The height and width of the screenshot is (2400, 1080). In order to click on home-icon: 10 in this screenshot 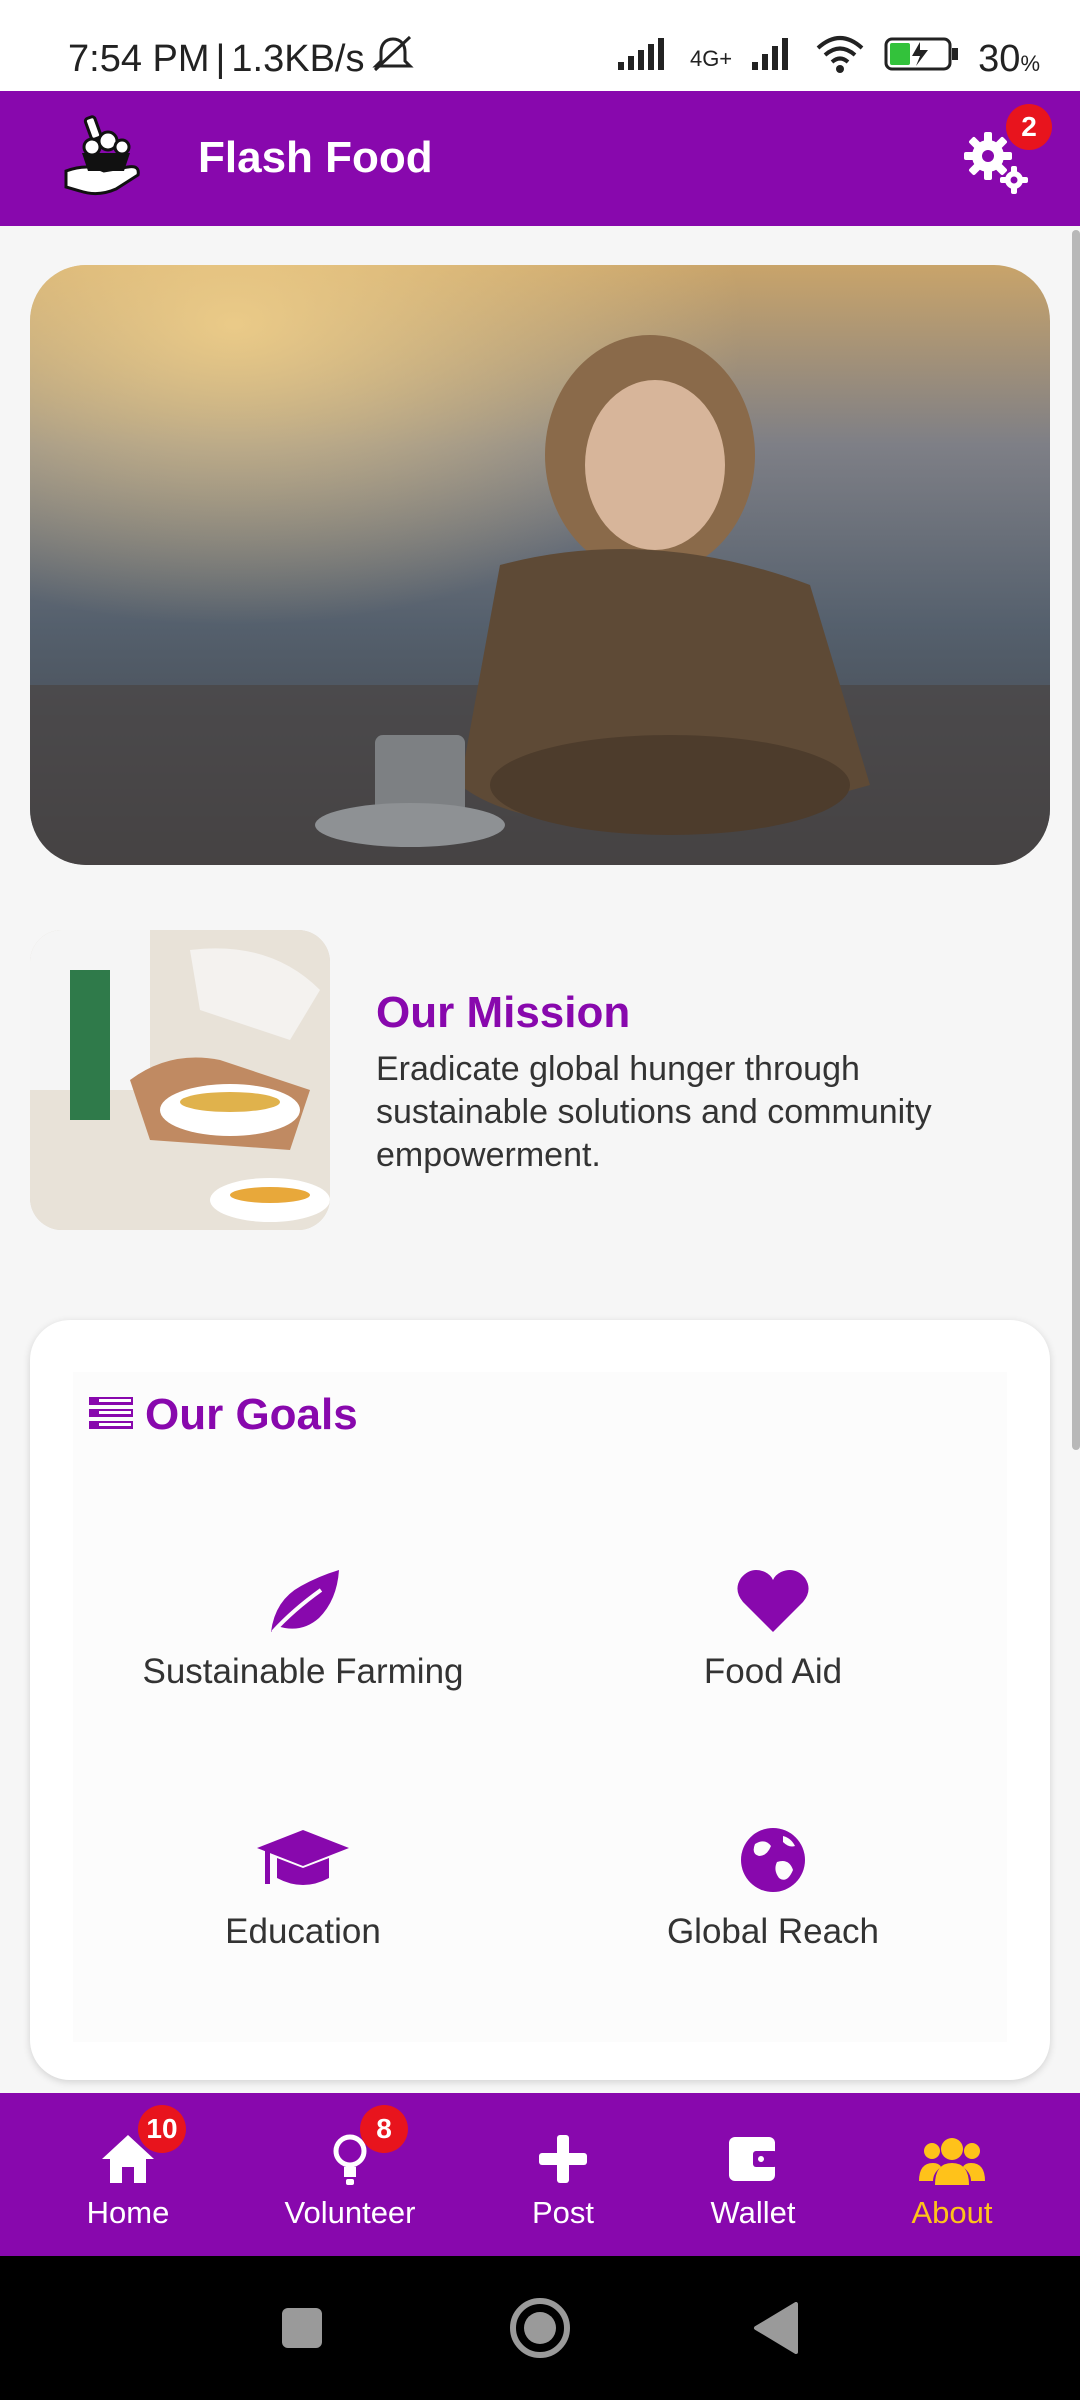, I will do `click(142, 2147)`.